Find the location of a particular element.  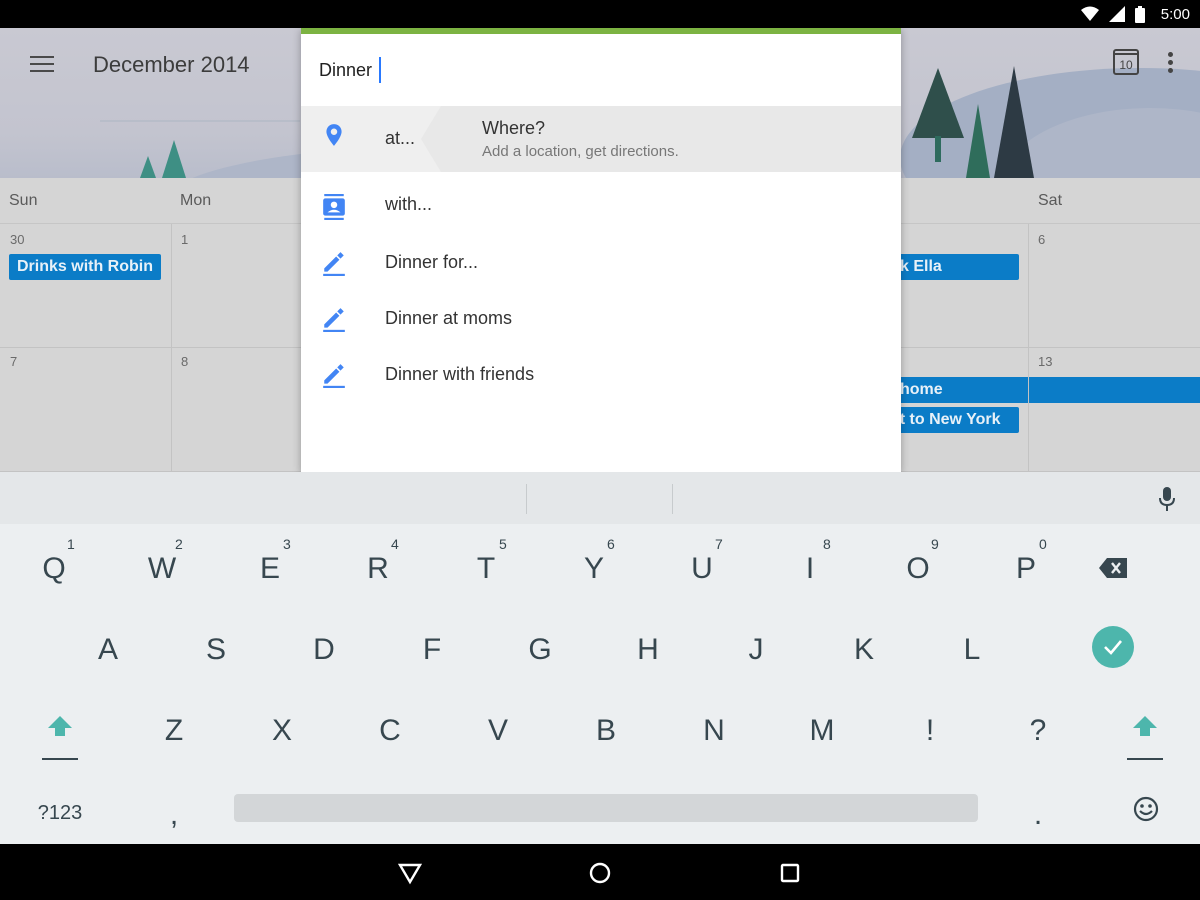

status-icons: 5:00 is located at coordinates (1135, 14).